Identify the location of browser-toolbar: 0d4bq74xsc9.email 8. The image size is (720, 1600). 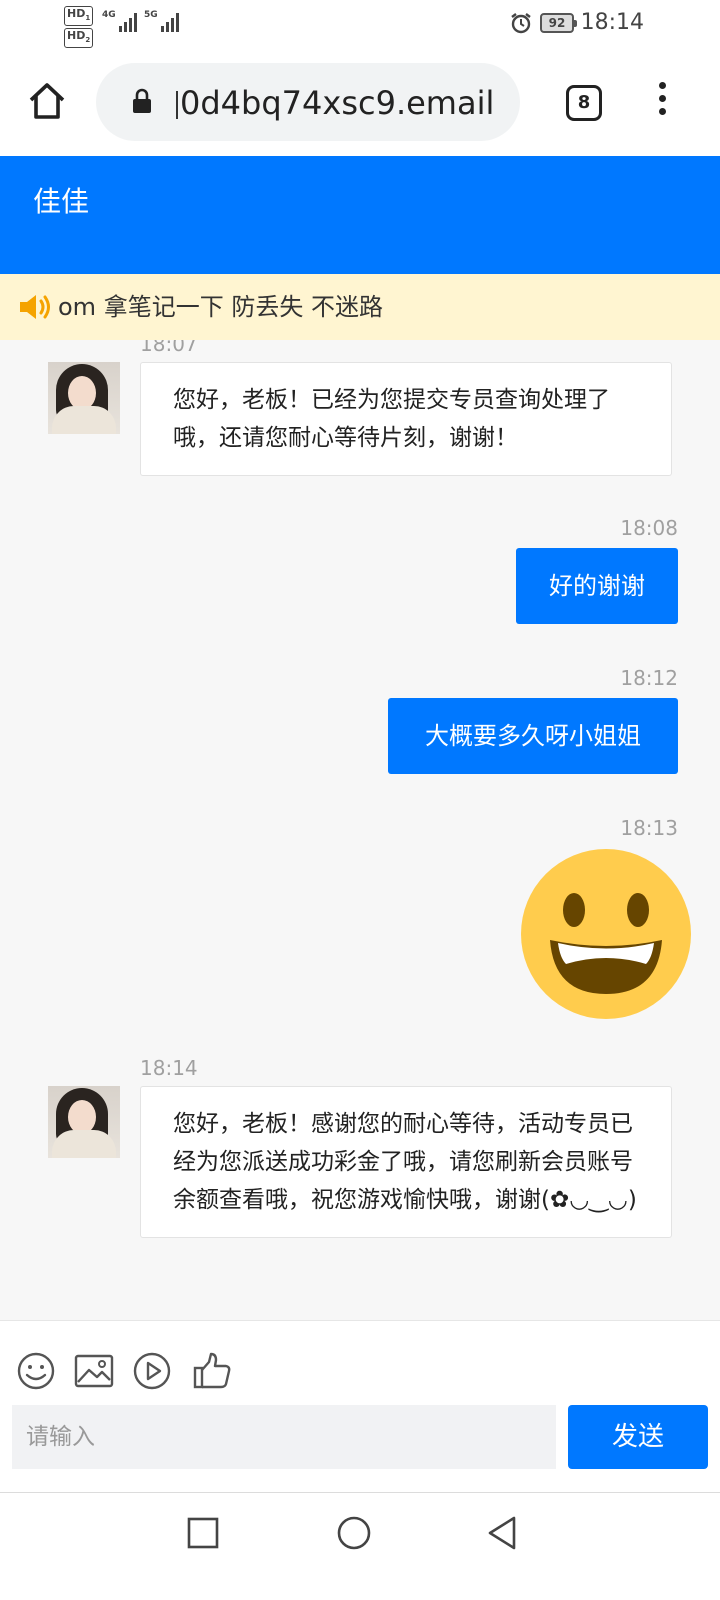
(360, 103).